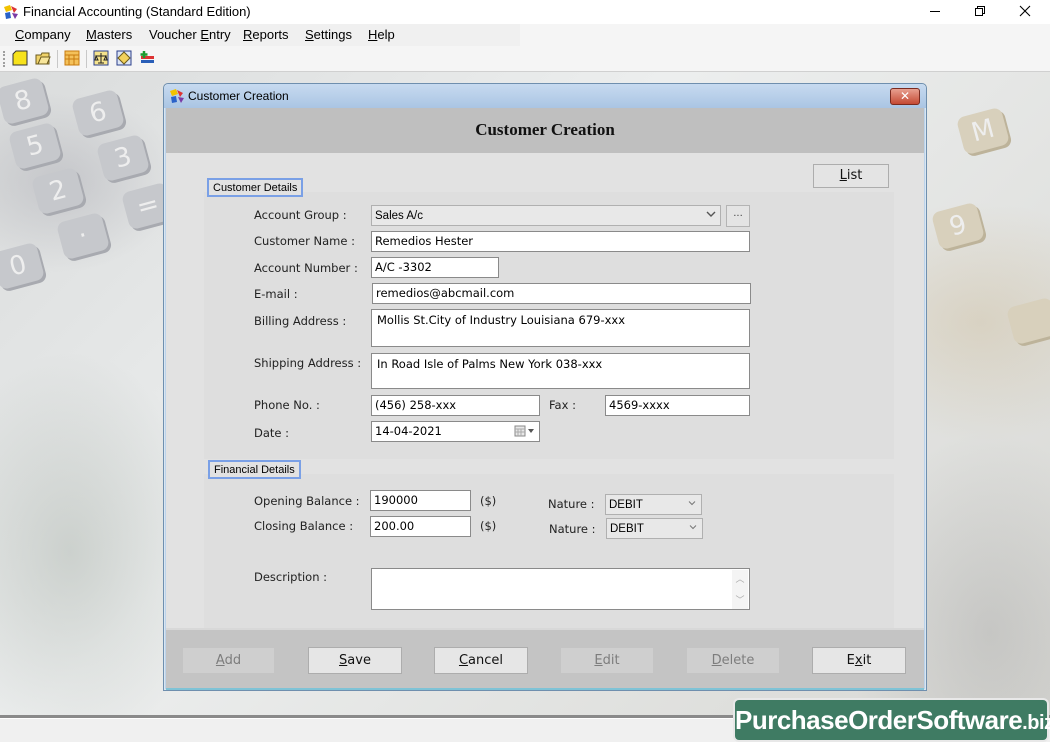  What do you see at coordinates (677, 405) in the screenshot?
I see `fax-input: 4569-xxxx` at bounding box center [677, 405].